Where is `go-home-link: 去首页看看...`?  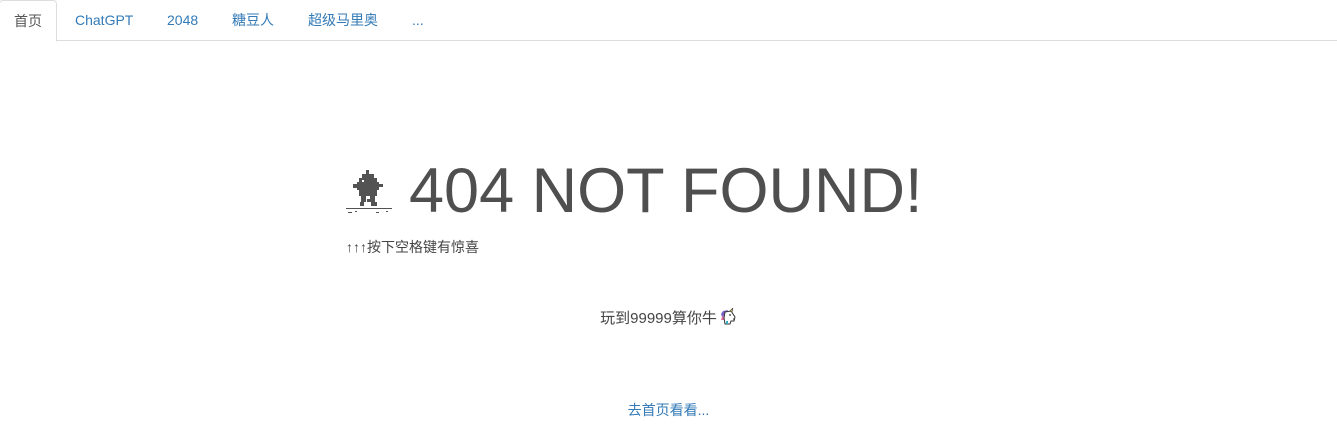
go-home-link: 去首页看看... is located at coordinates (669, 410).